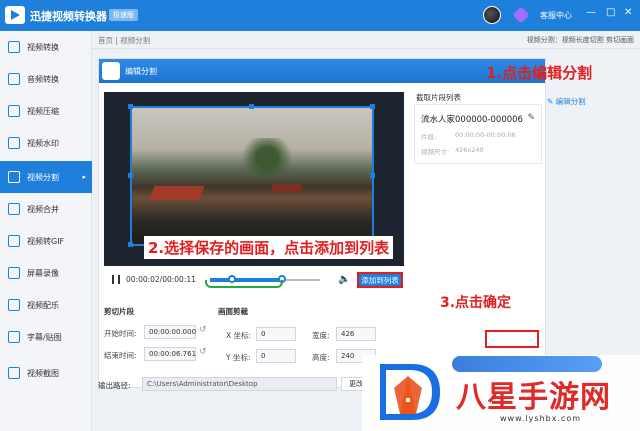 Image resolution: width=640 pixels, height=431 pixels. Describe the element at coordinates (533, 397) in the screenshot. I see `watermark-text: 八星手游网` at that location.